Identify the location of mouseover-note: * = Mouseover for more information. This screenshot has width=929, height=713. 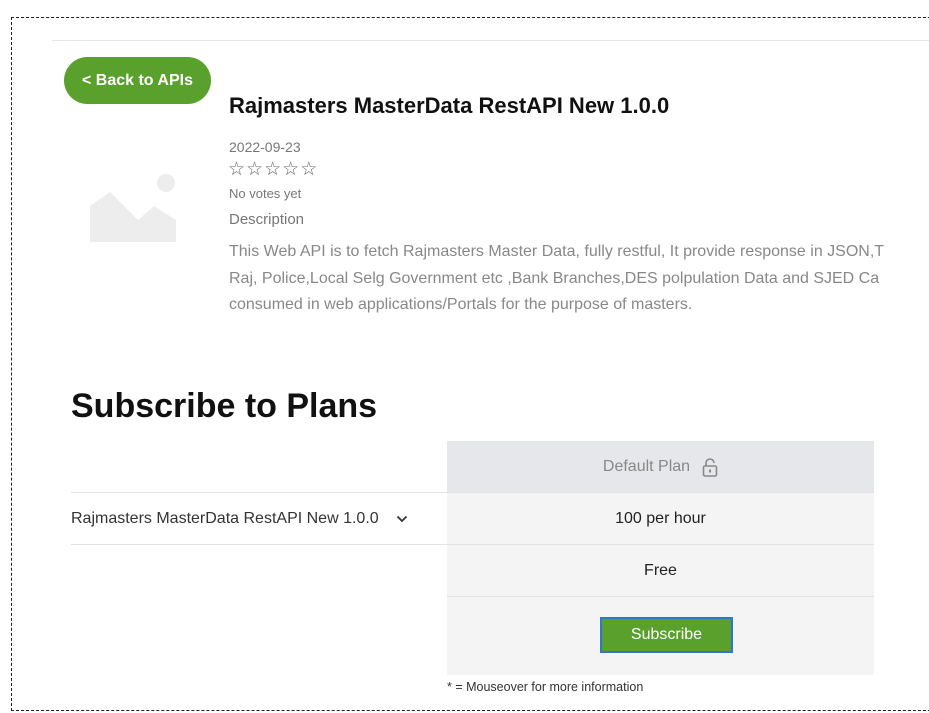
(545, 687).